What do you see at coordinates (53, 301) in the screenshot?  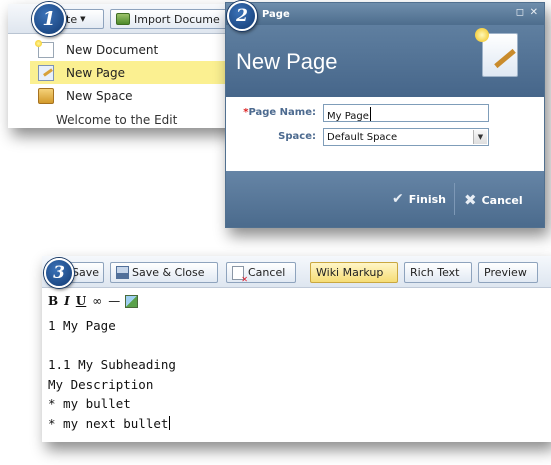 I see `bold-button: B` at bounding box center [53, 301].